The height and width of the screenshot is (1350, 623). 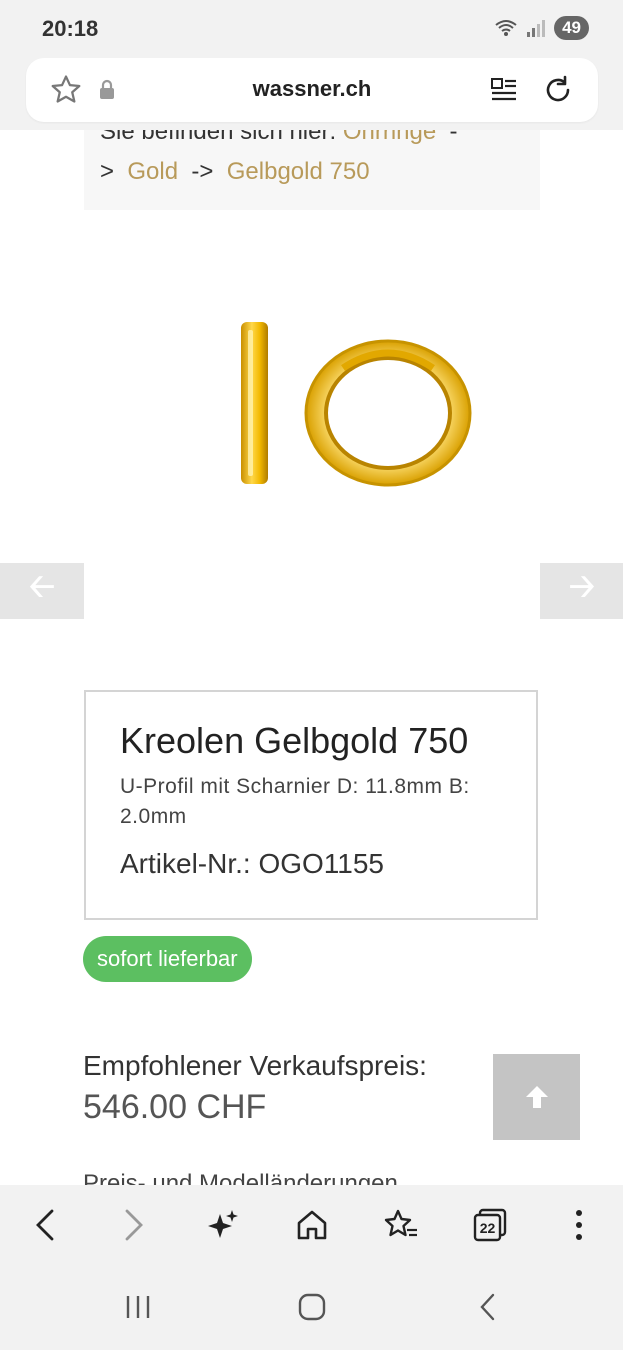 What do you see at coordinates (401, 1225) in the screenshot?
I see `bookmarks-icon` at bounding box center [401, 1225].